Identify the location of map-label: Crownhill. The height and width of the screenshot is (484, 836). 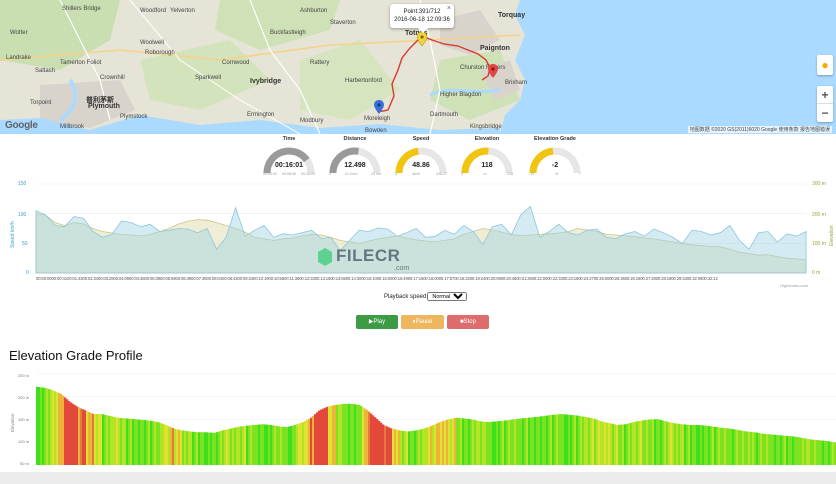
(112, 78).